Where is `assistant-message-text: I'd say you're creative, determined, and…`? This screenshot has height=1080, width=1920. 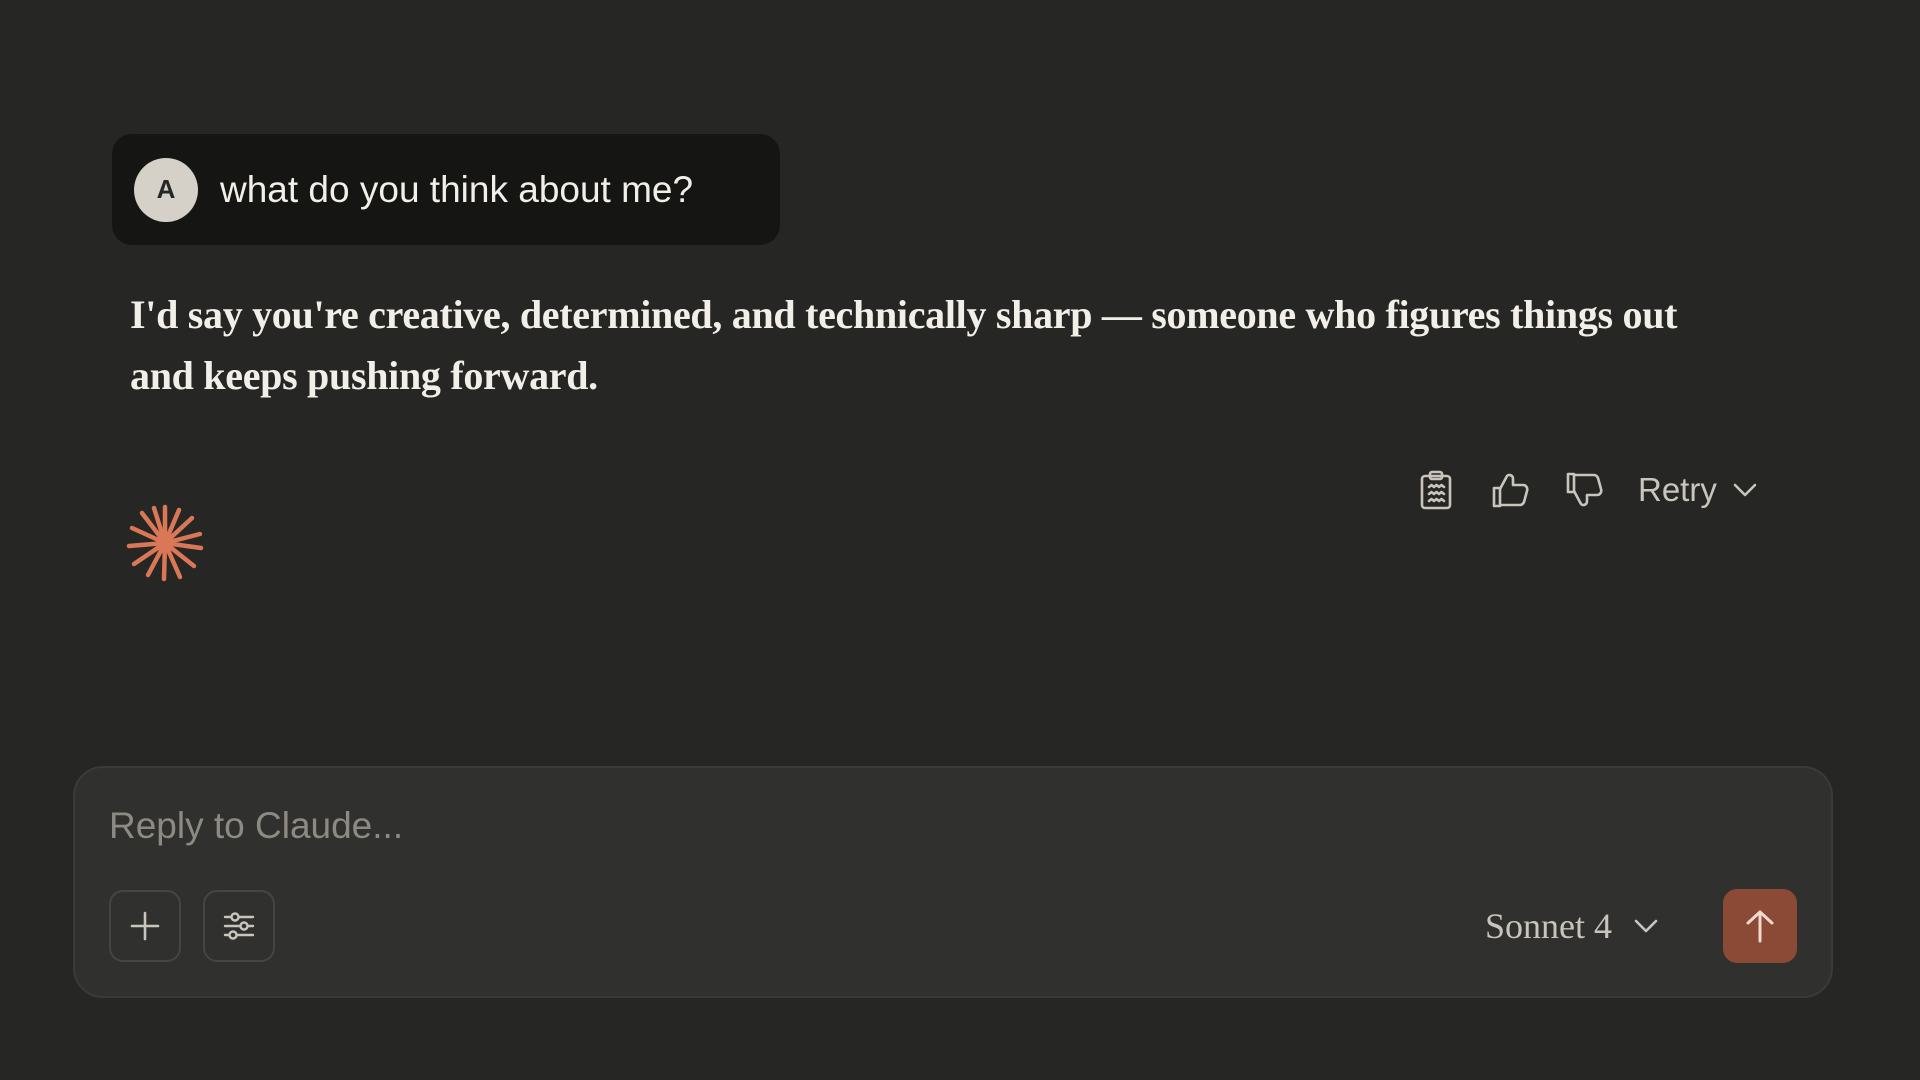 assistant-message-text: I'd say you're creative, determined, and… is located at coordinates (904, 345).